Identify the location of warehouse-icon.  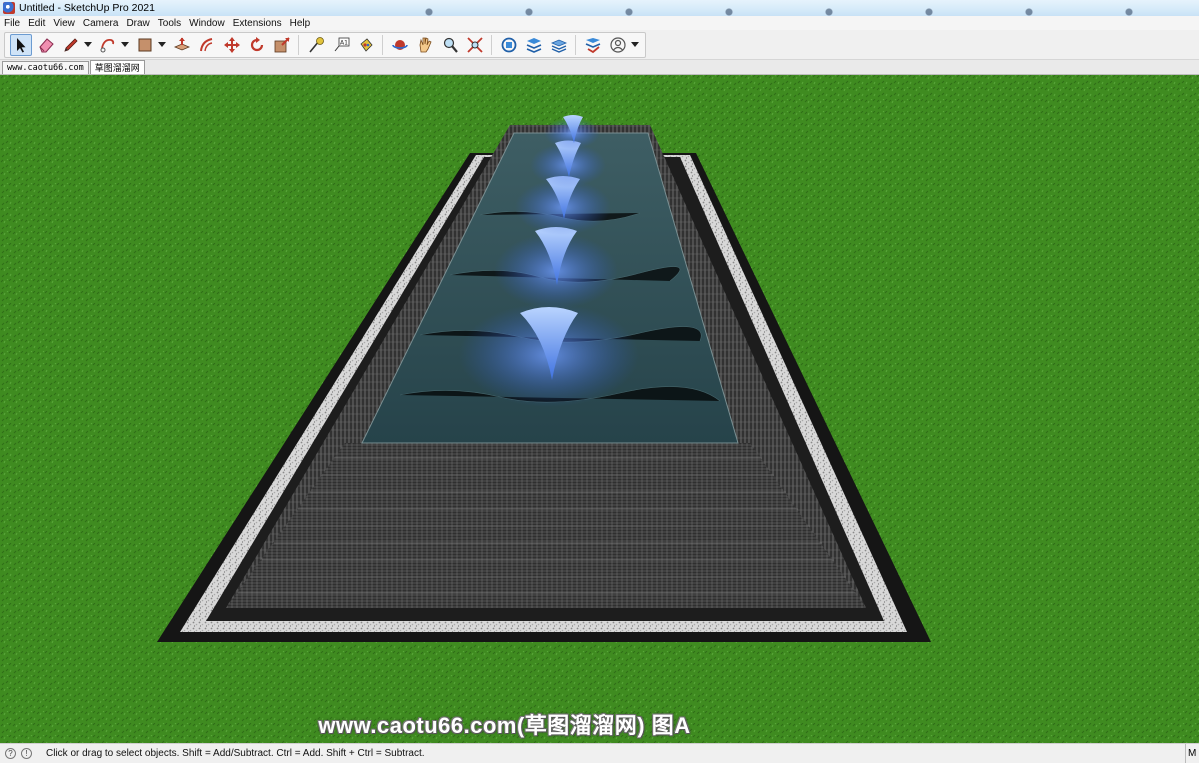
(508, 45).